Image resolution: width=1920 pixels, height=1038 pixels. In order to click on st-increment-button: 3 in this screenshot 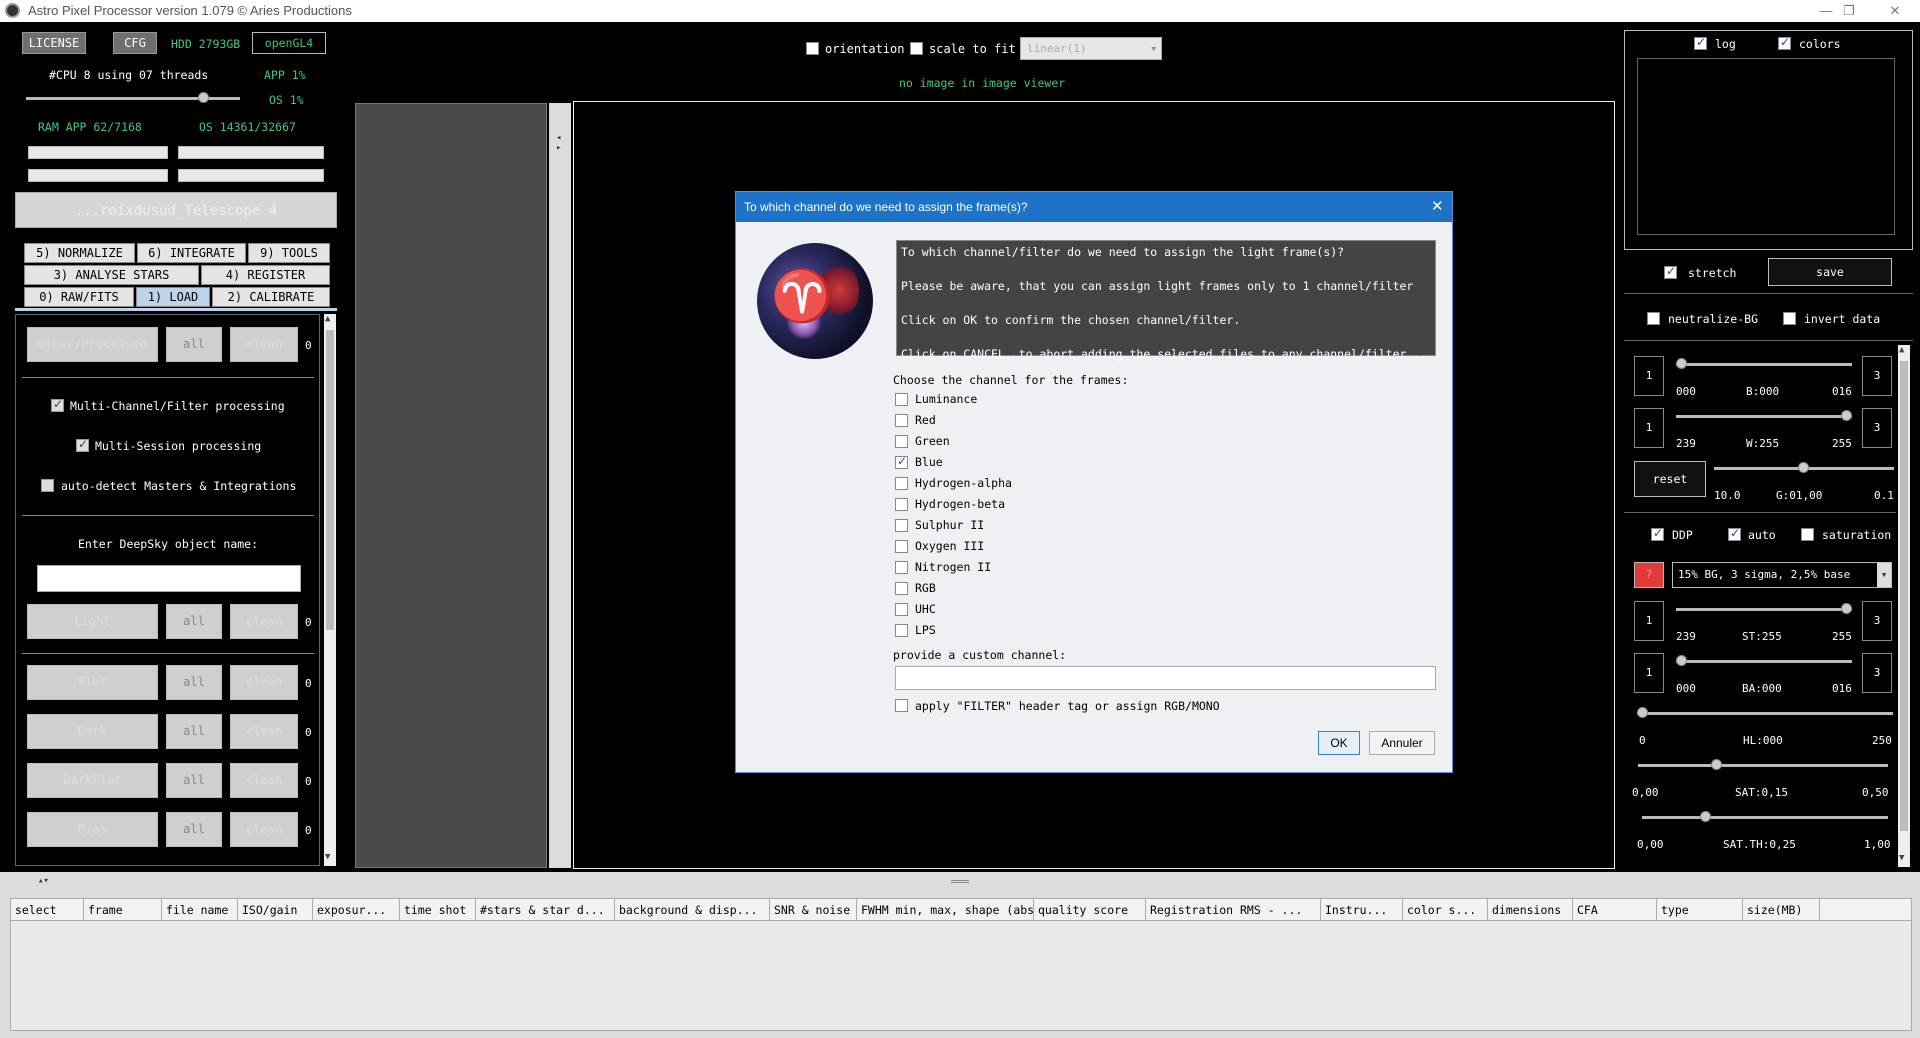, I will do `click(1877, 621)`.